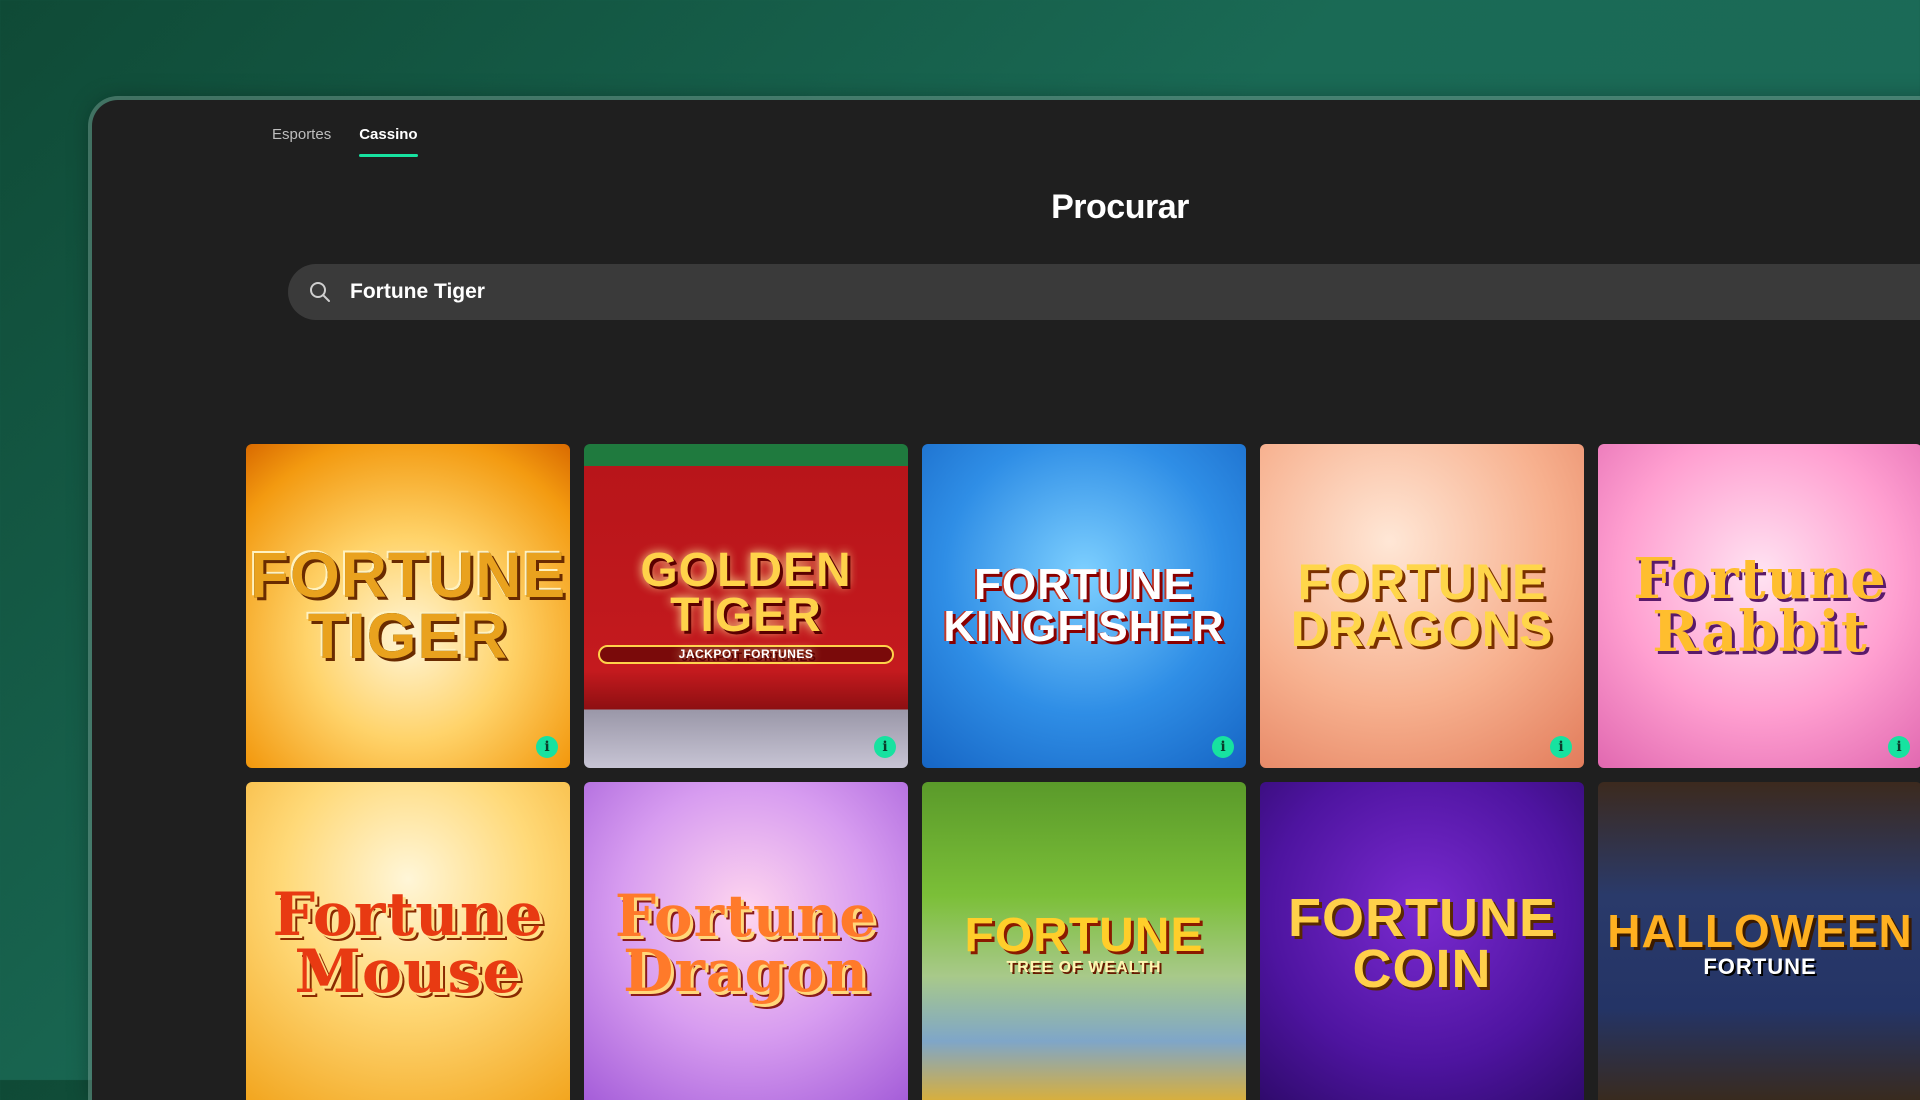 The width and height of the screenshot is (1920, 1100). I want to click on game-title: Fortune Mouse, so click(408, 943).